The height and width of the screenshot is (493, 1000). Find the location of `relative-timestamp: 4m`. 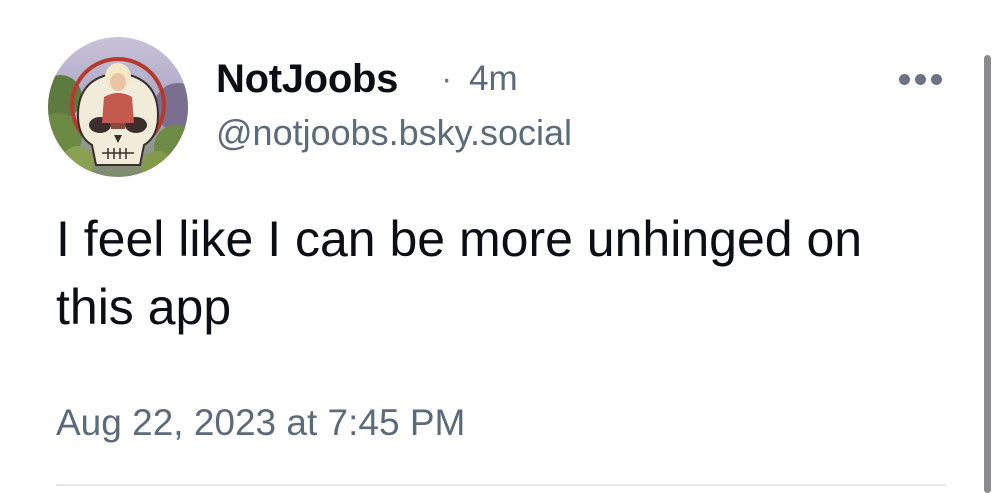

relative-timestamp: 4m is located at coordinates (493, 79).